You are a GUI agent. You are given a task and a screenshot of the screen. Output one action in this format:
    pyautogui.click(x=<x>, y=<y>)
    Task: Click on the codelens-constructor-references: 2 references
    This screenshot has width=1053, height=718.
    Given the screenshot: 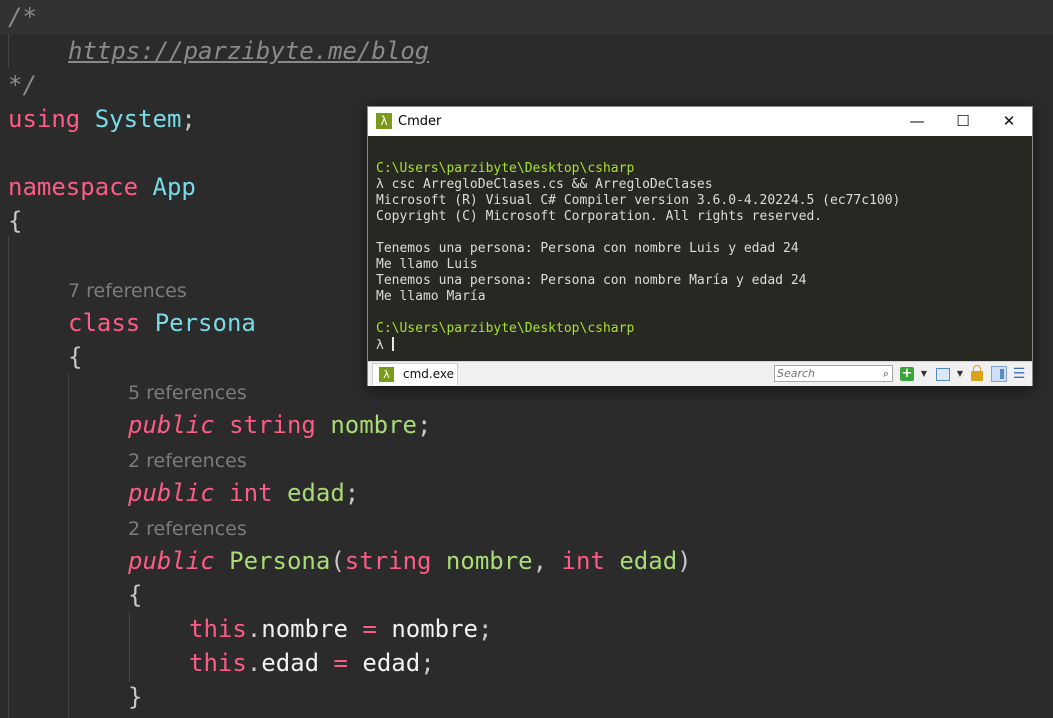 What is the action you would take?
    pyautogui.click(x=187, y=529)
    